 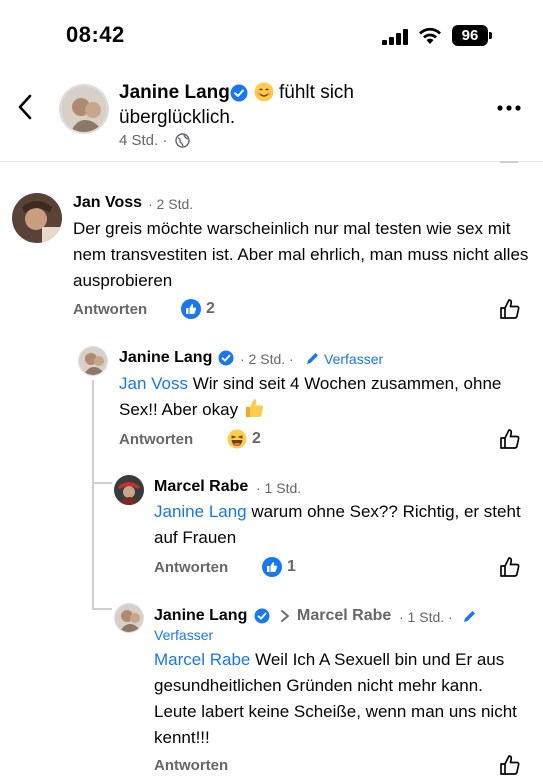 I want to click on comment-time: · 2 Std. ·, so click(x=267, y=359).